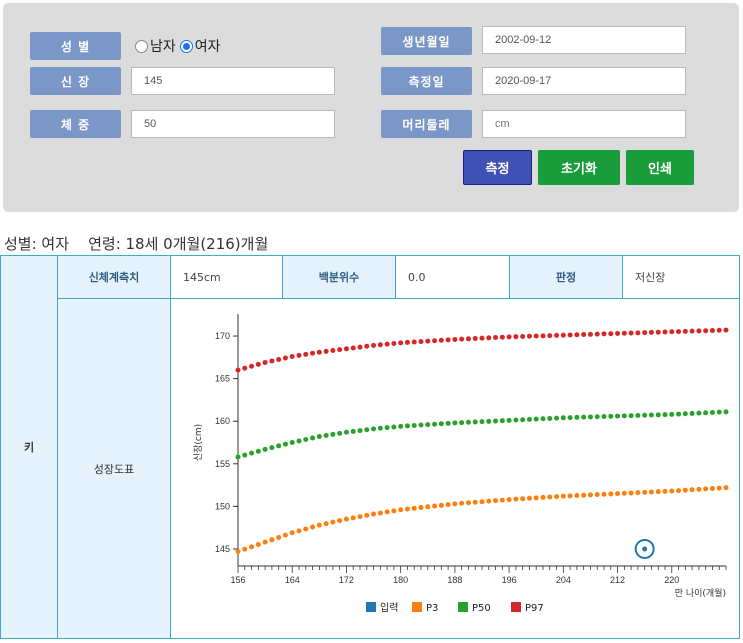 The image size is (743, 643). I want to click on radio-male-label: 남자, so click(163, 46).